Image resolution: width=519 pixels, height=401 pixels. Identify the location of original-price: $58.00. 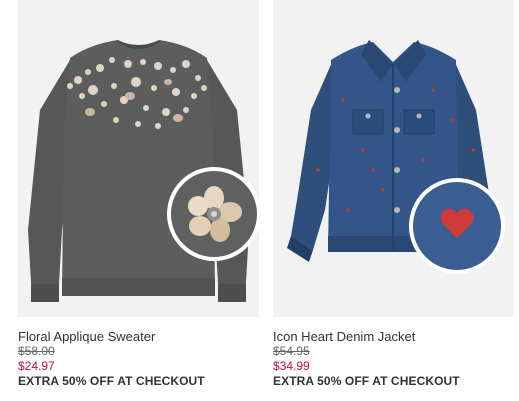
(36, 351).